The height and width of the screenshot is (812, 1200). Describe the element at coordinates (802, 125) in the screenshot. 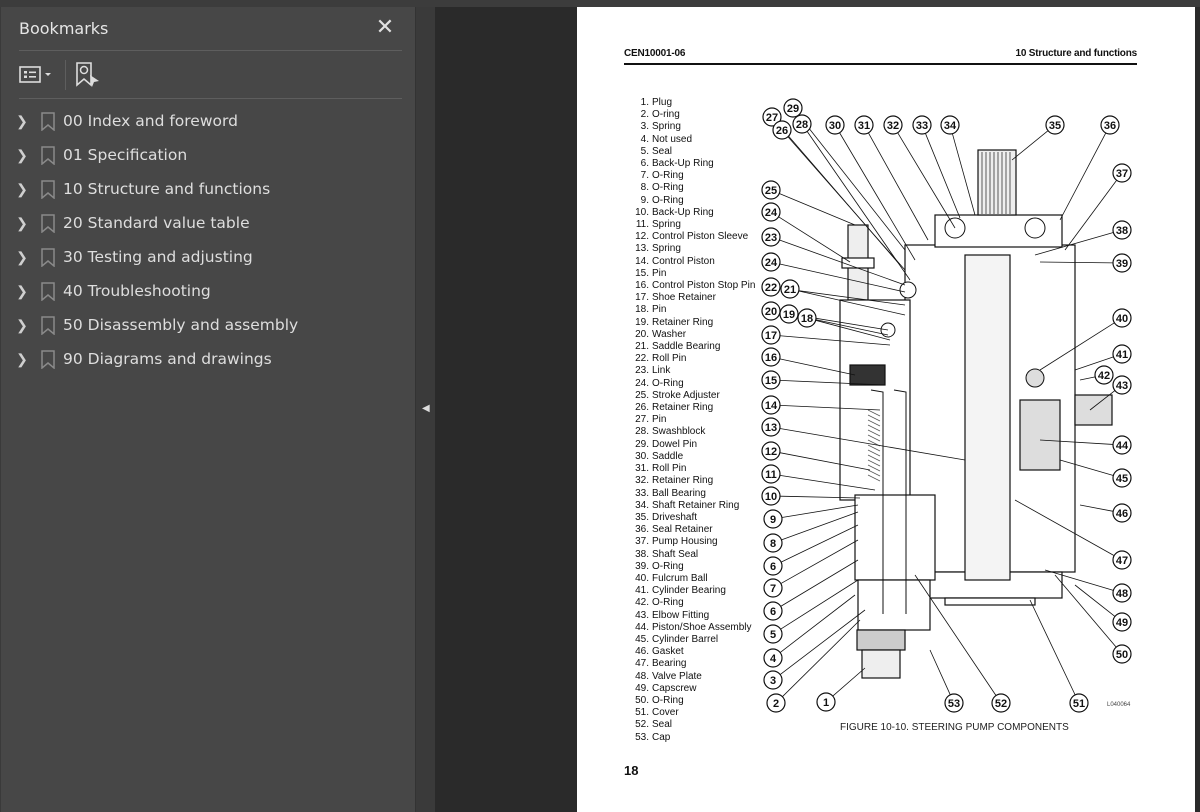

I see `callout-number: 28` at that location.